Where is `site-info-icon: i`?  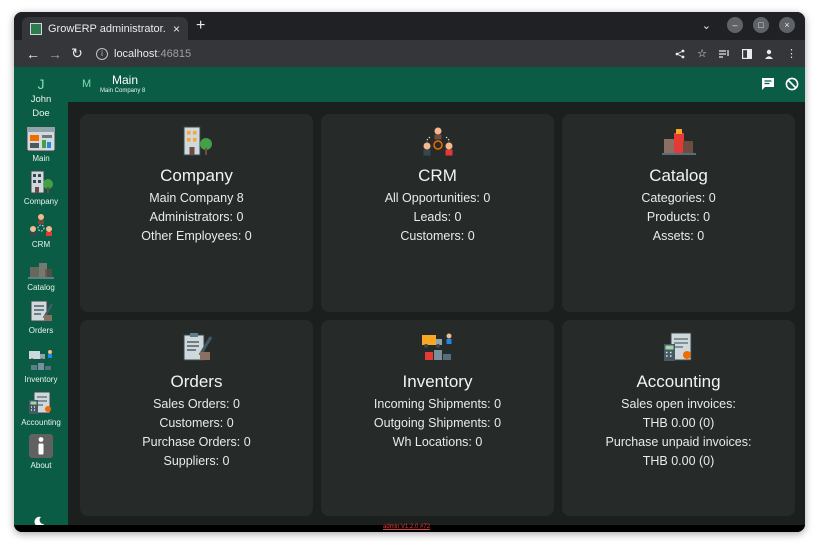 site-info-icon: i is located at coordinates (102, 53).